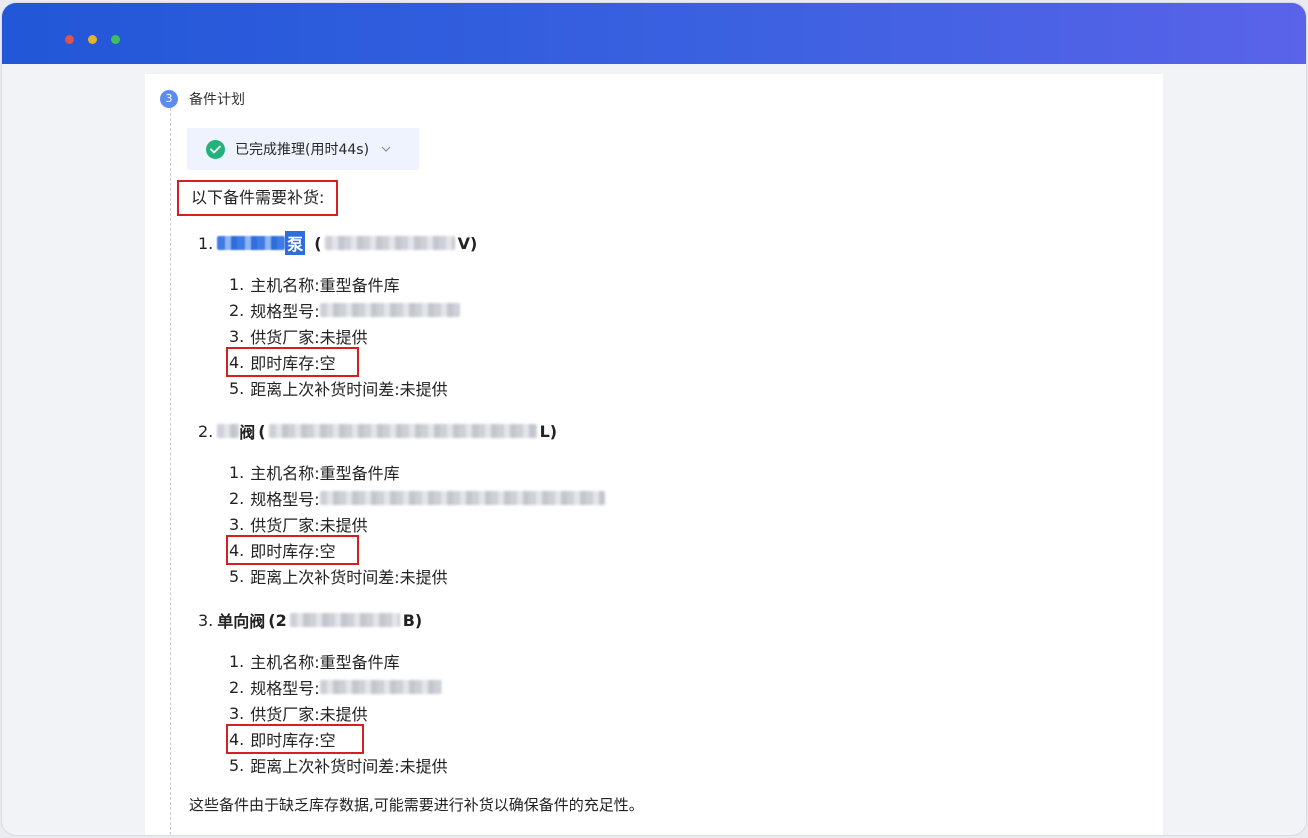  Describe the element at coordinates (277, 620) in the screenshot. I see `paren-open: (2` at that location.